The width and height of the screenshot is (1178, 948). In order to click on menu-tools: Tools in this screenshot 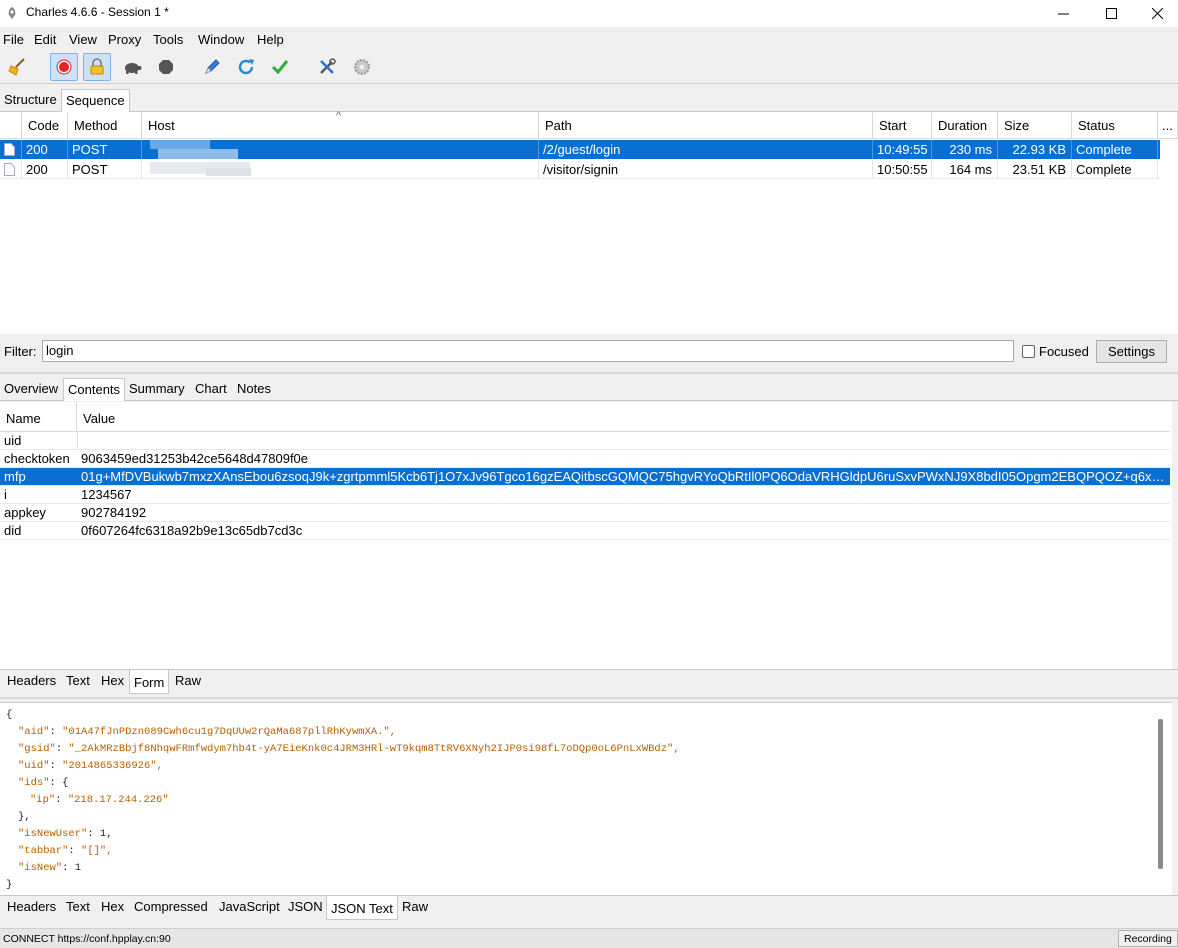, I will do `click(168, 39)`.